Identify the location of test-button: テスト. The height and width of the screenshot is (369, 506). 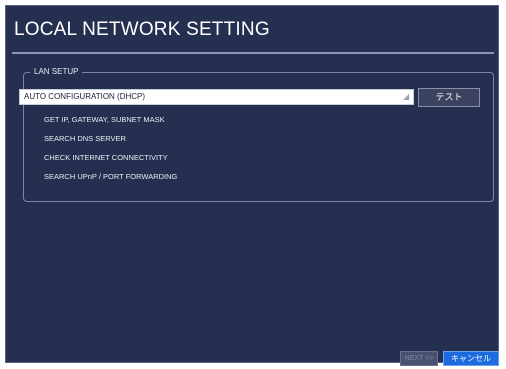
(449, 97).